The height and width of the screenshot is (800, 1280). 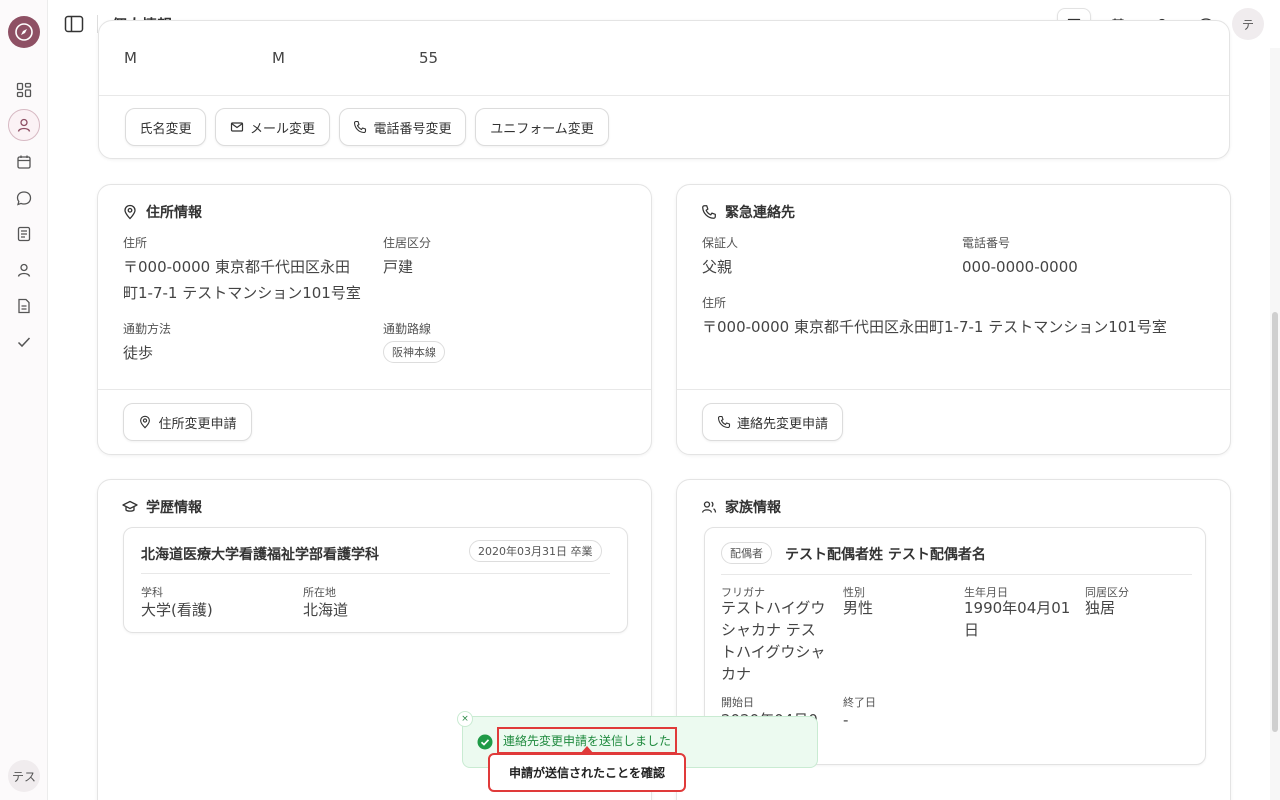 I want to click on address-label: 住所, so click(x=135, y=243).